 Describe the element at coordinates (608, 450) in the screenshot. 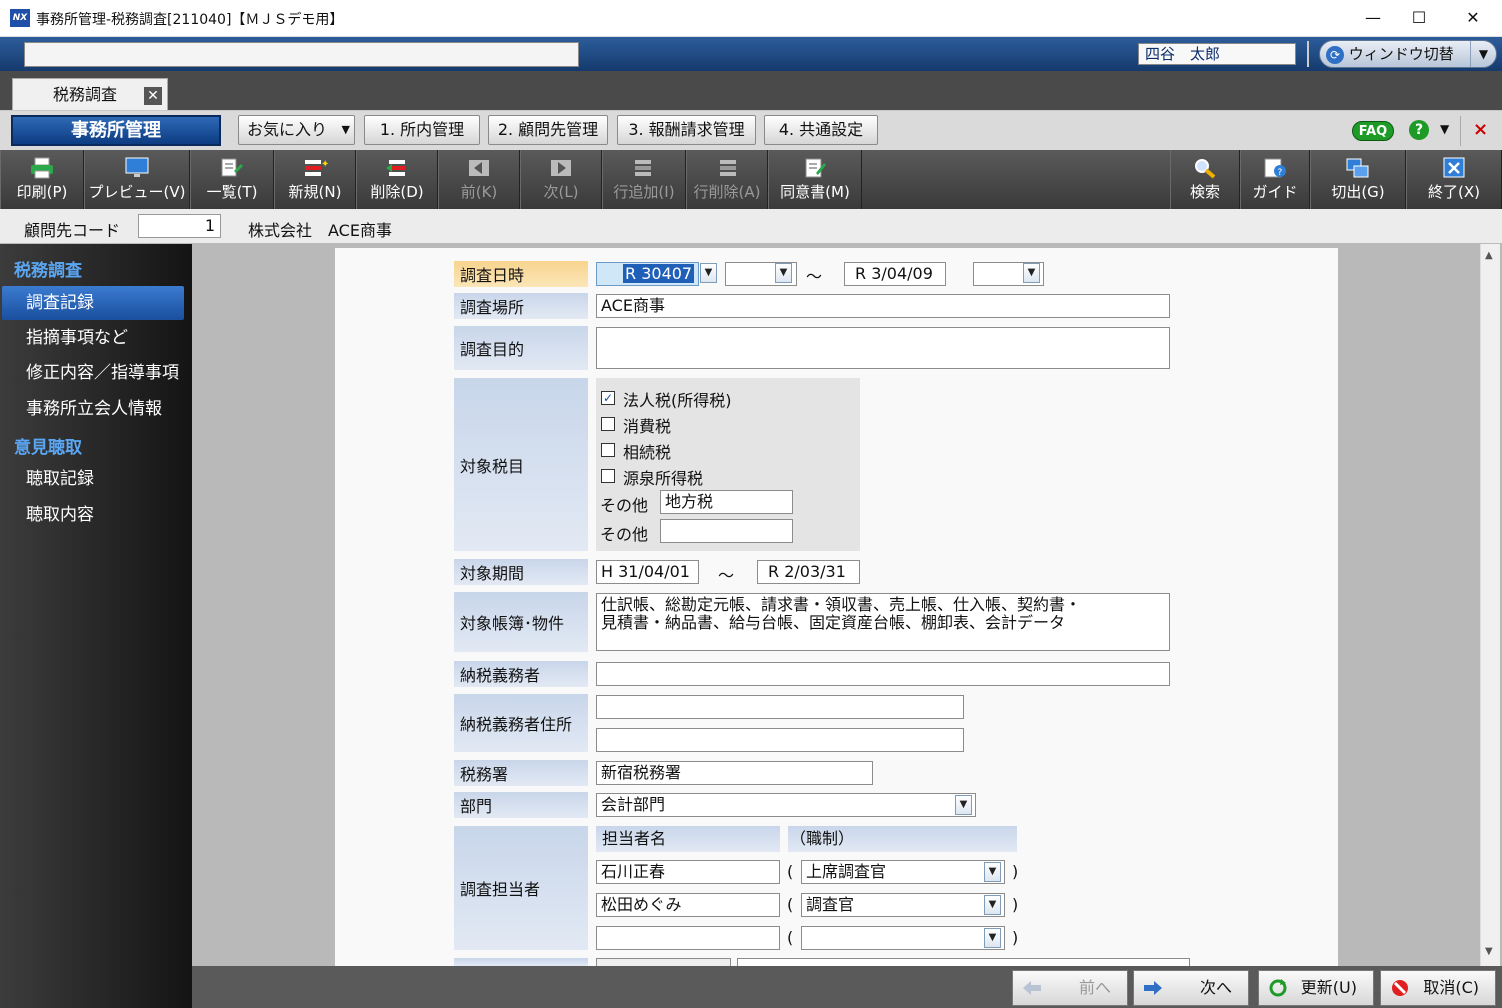

I see `tax-inheritance-checkbox` at that location.